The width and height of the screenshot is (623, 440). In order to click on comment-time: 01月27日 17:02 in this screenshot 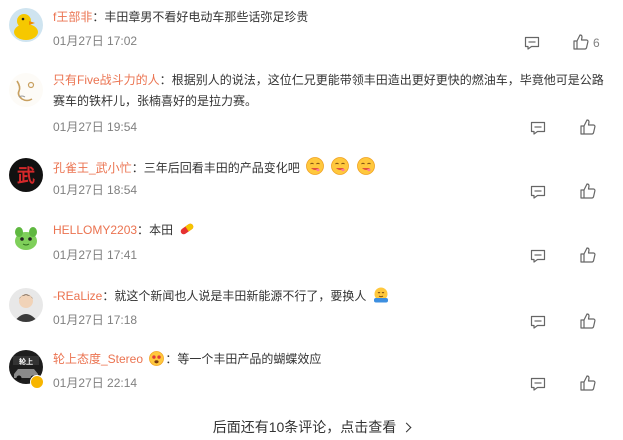, I will do `click(95, 41)`.